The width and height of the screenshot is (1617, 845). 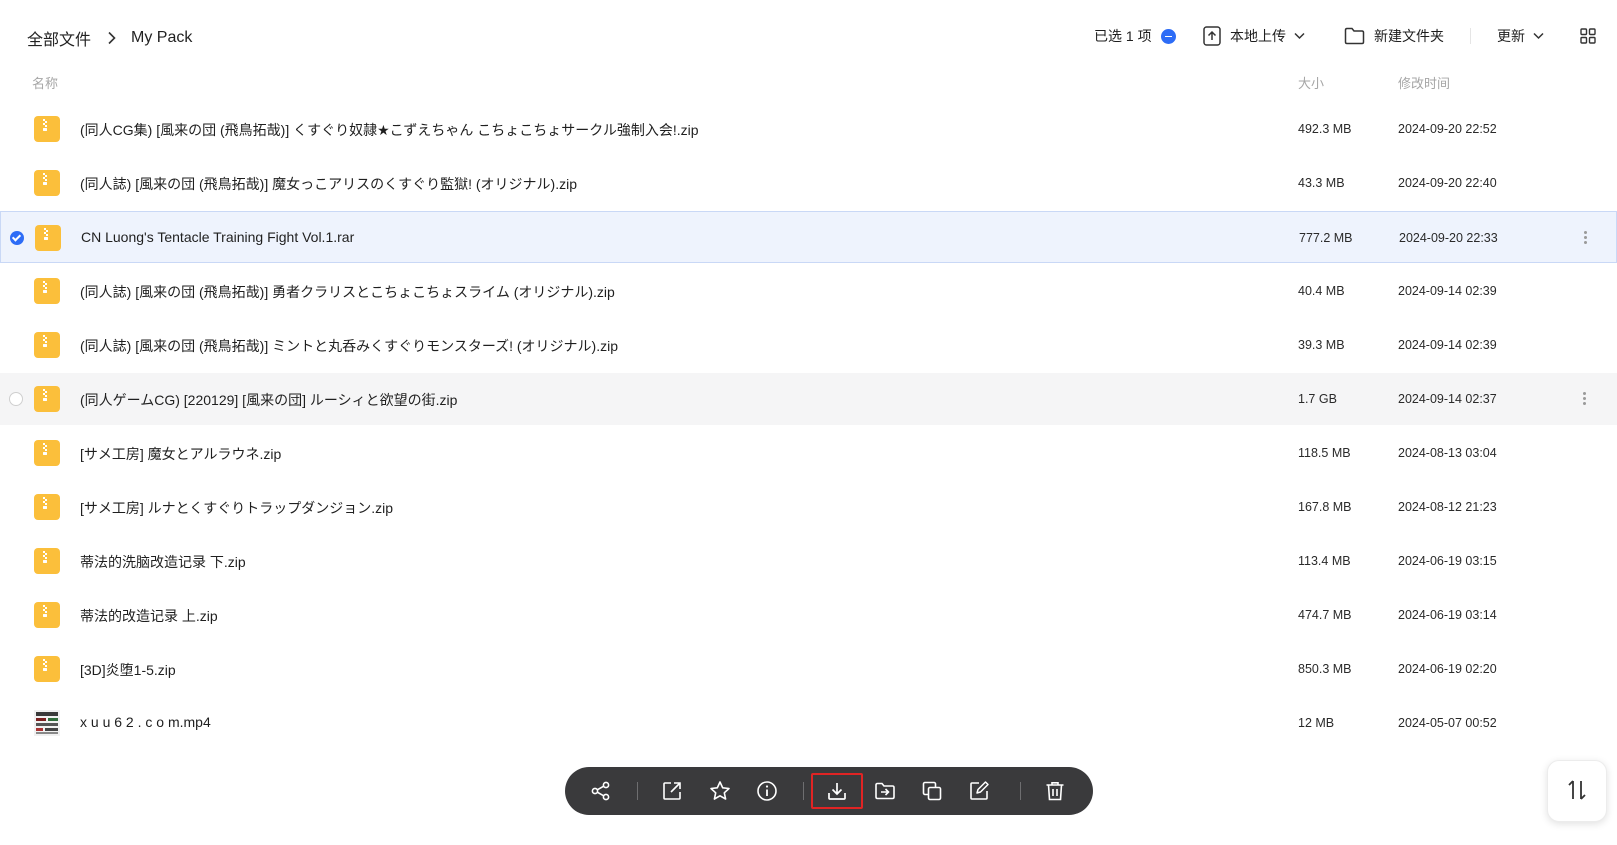 I want to click on file-size: 167.8 MB, so click(x=1325, y=507).